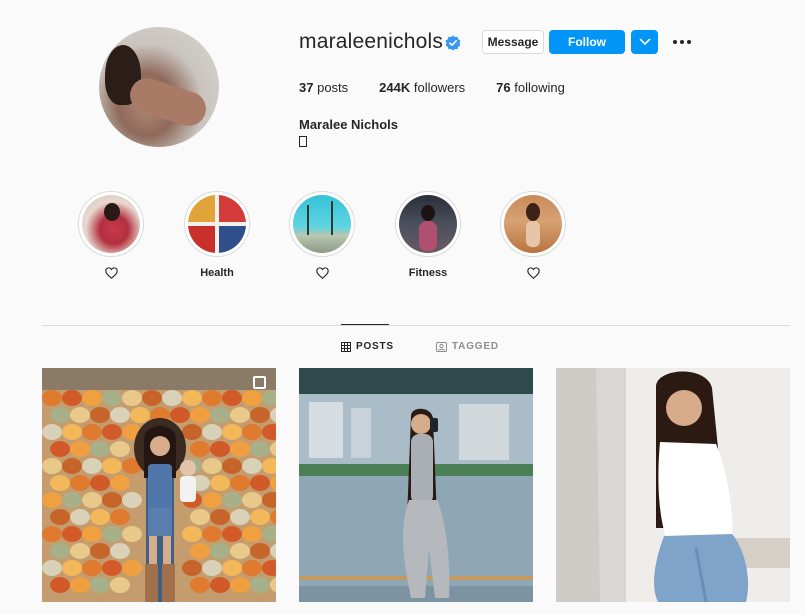 The height and width of the screenshot is (615, 805). What do you see at coordinates (306, 87) in the screenshot?
I see `posts-count: 37` at bounding box center [306, 87].